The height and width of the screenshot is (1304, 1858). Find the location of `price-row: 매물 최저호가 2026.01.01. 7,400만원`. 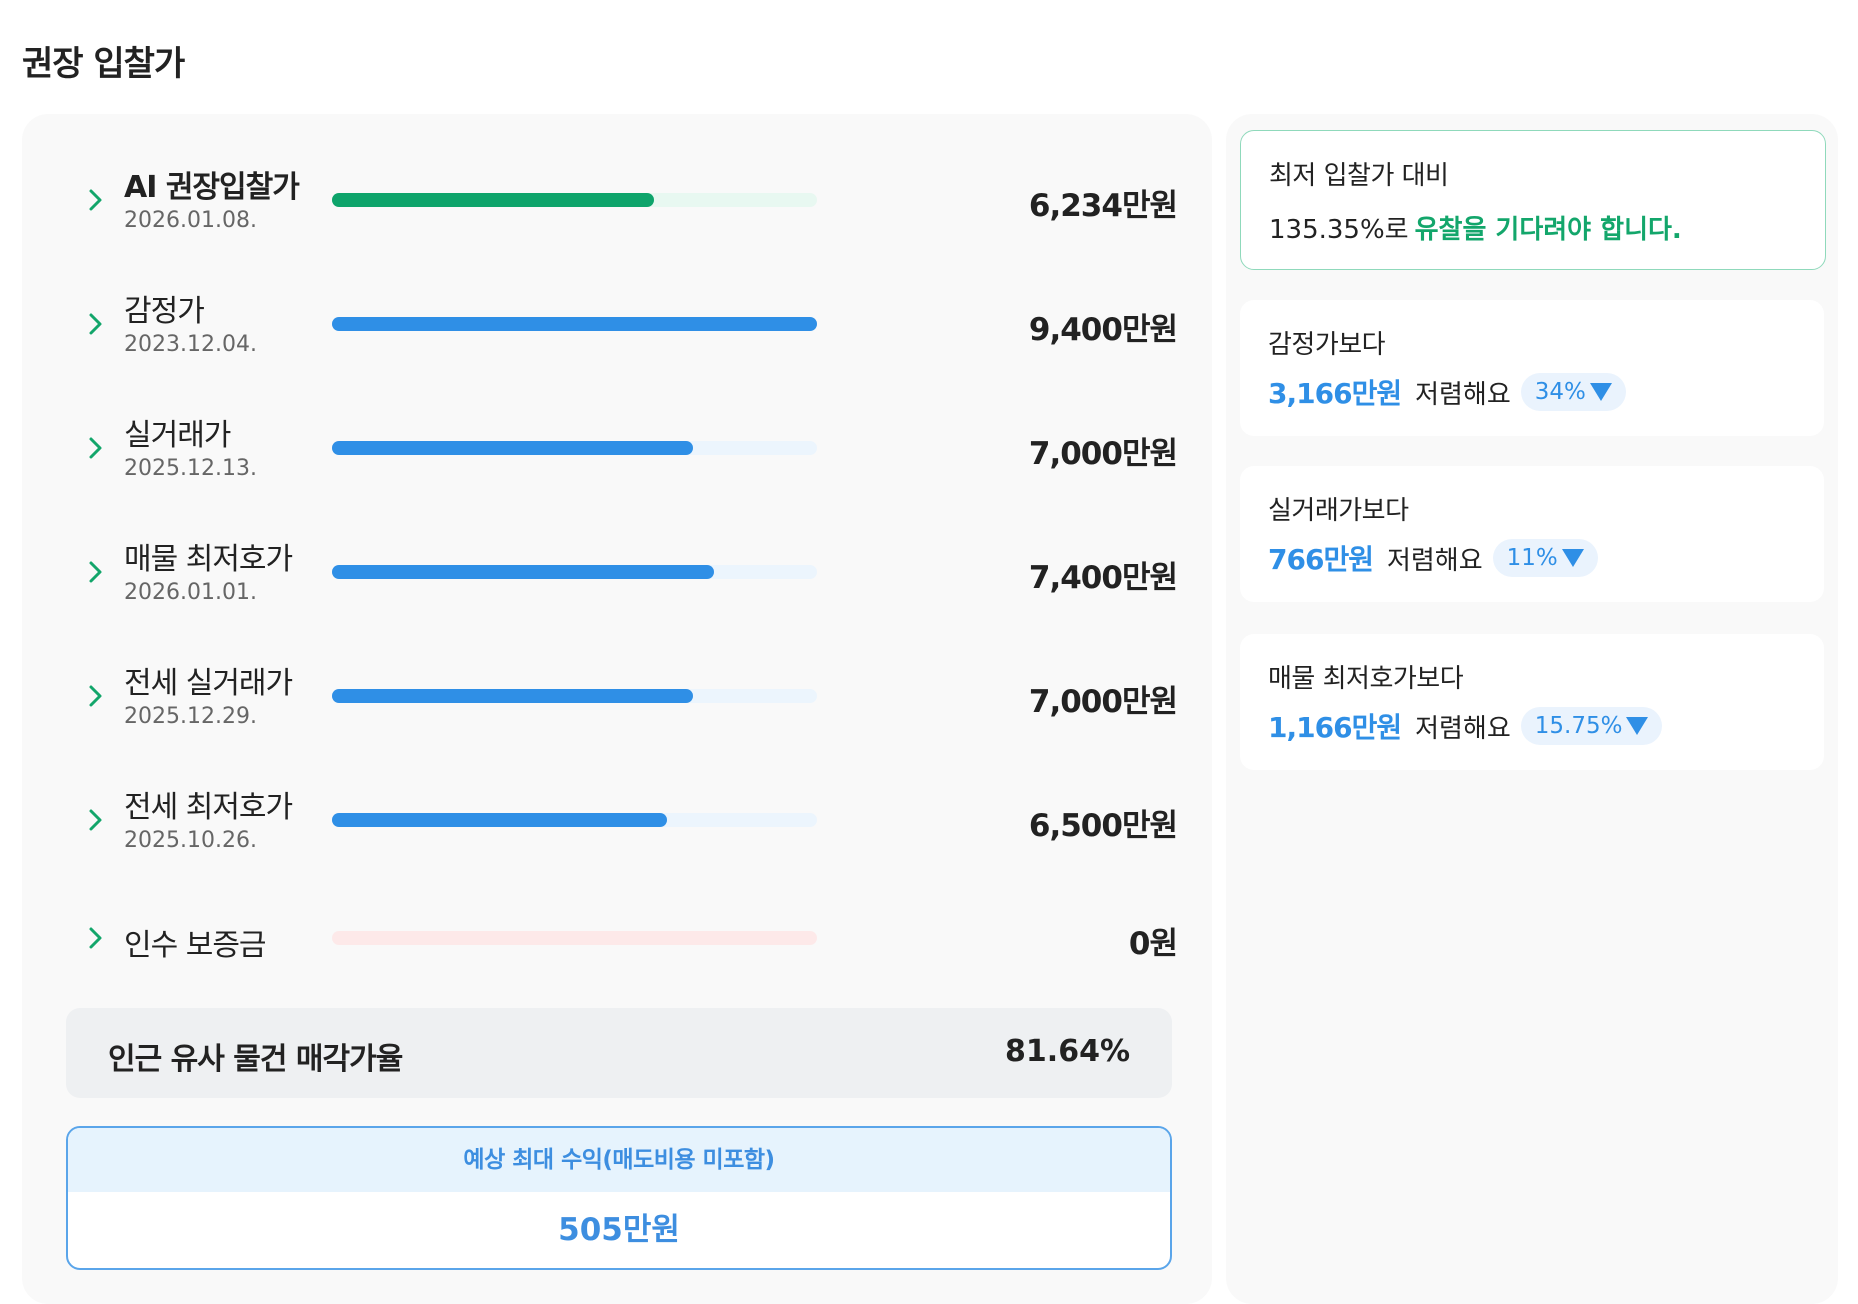

price-row: 매물 최저호가 2026.01.01. 7,400만원 is located at coordinates (617, 569).